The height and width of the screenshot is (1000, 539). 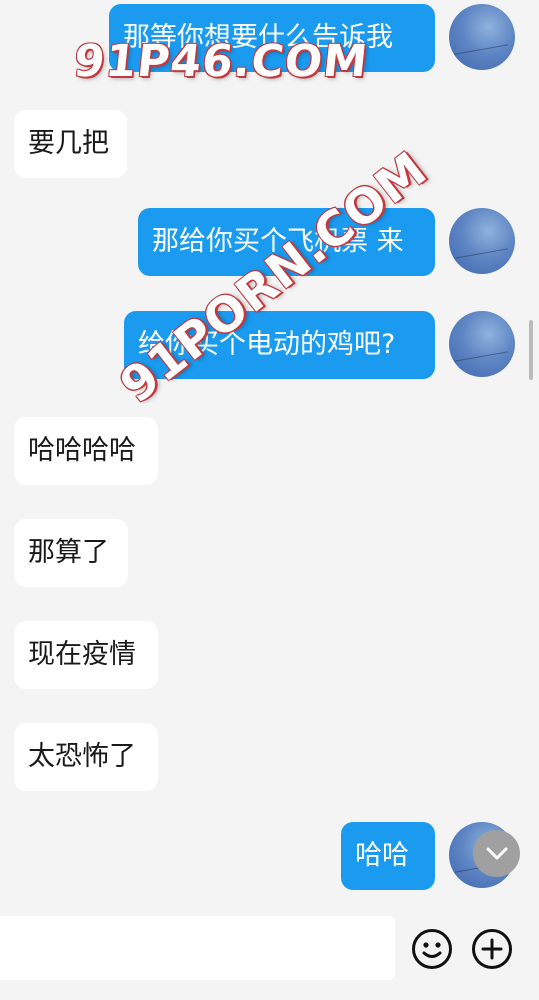 I want to click on message-bubble-outgoing: 给你买个电动的鸡吧?, so click(x=279, y=345).